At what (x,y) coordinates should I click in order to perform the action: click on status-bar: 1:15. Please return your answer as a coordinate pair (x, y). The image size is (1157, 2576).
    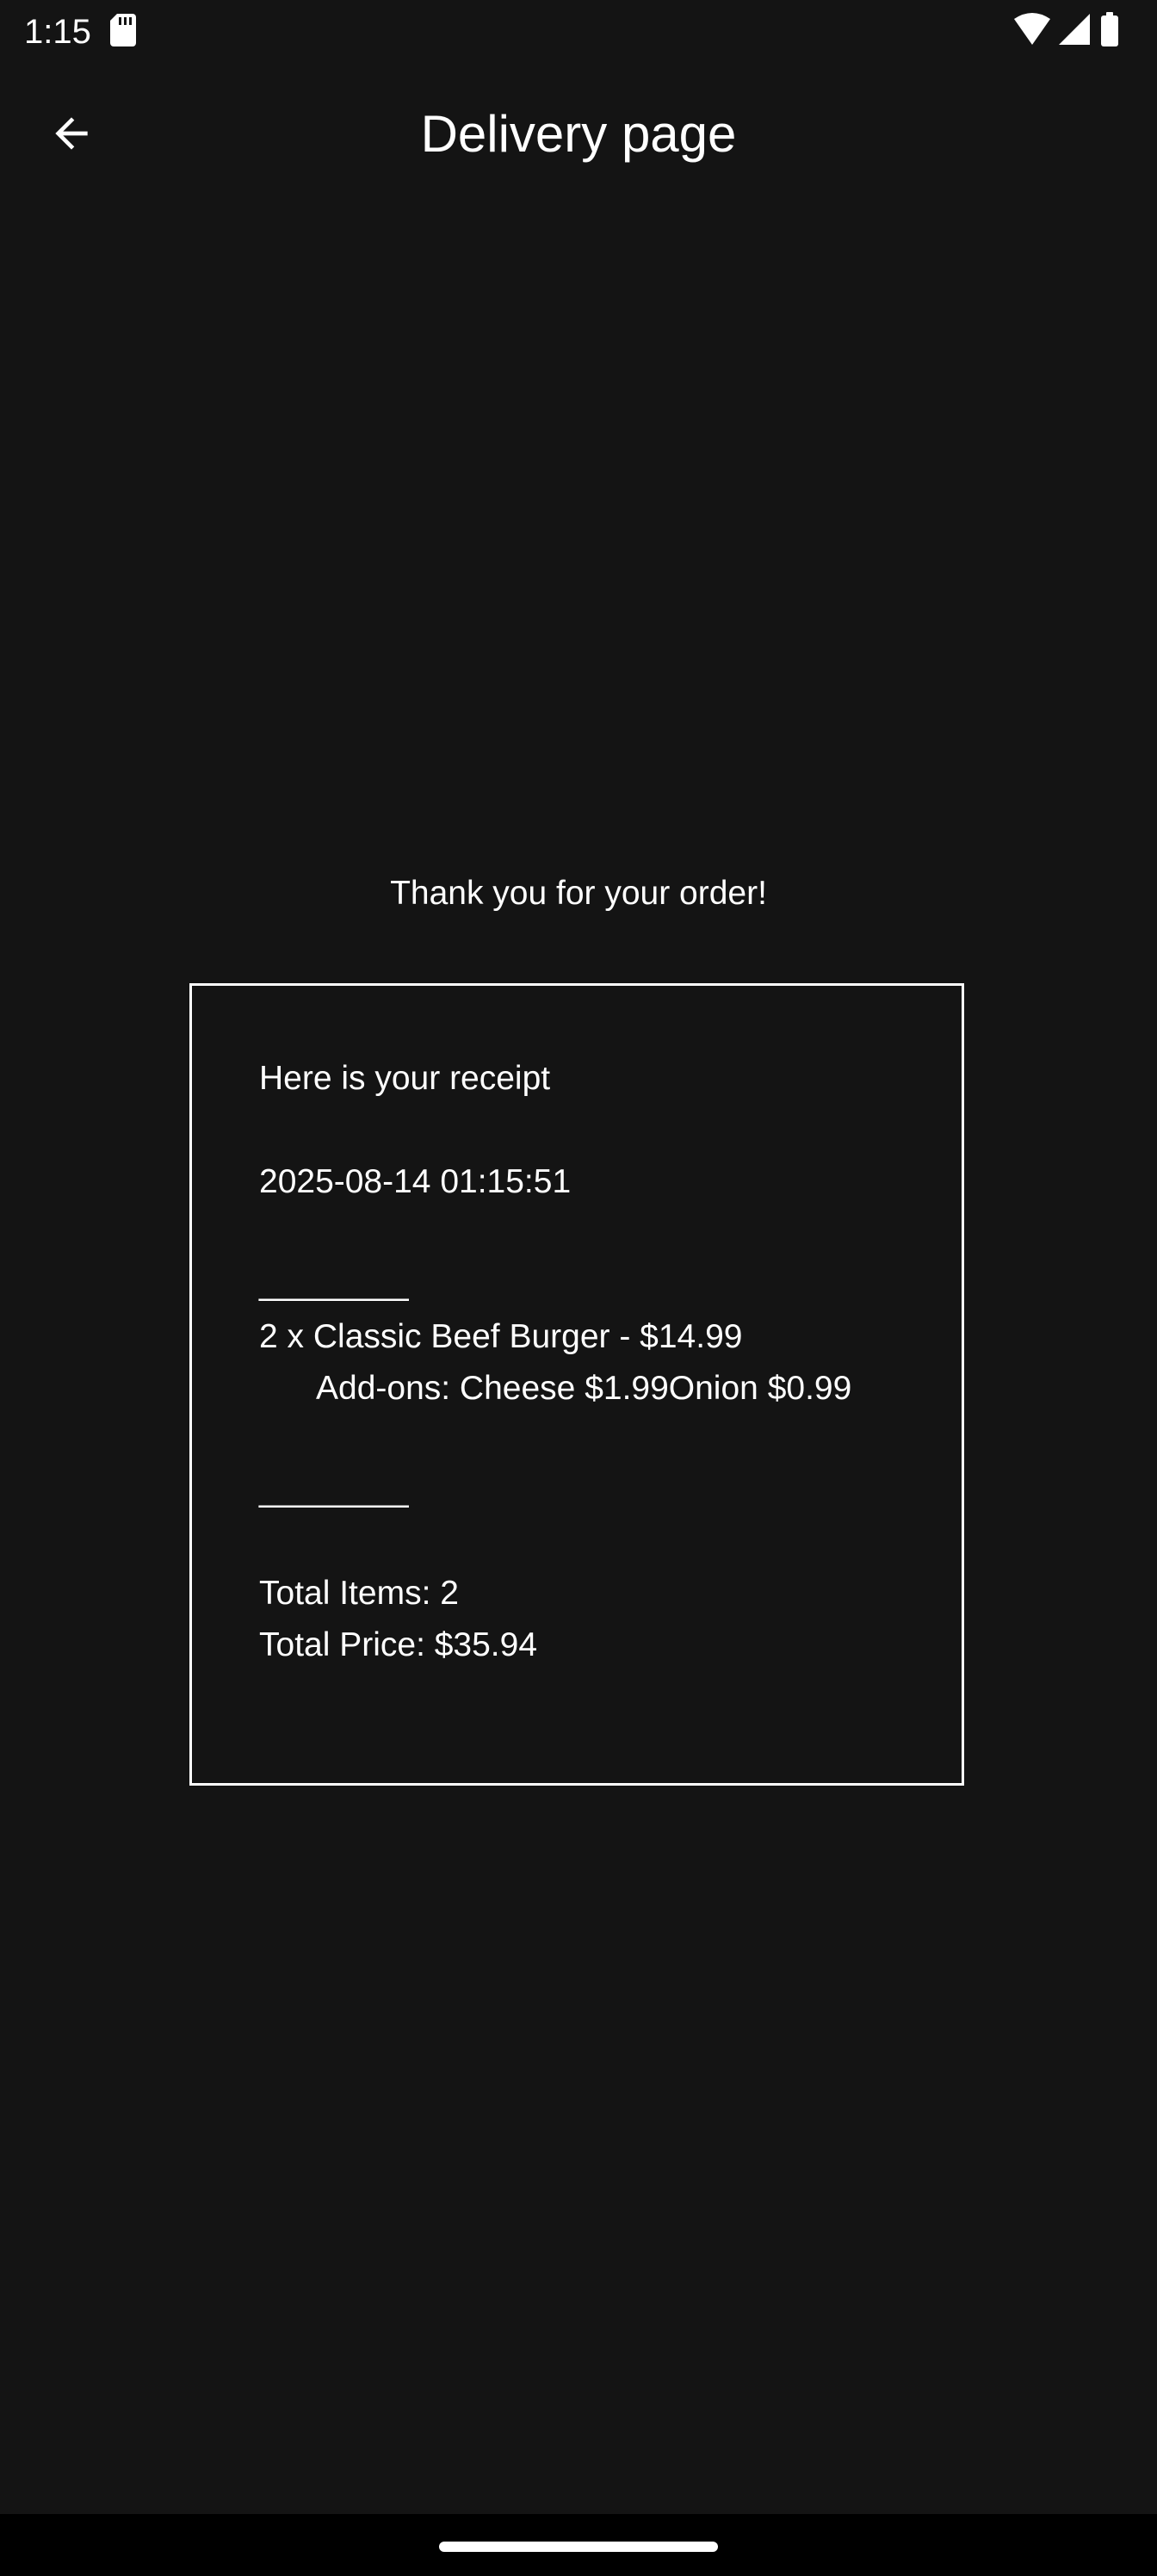
    Looking at the image, I should click on (579, 35).